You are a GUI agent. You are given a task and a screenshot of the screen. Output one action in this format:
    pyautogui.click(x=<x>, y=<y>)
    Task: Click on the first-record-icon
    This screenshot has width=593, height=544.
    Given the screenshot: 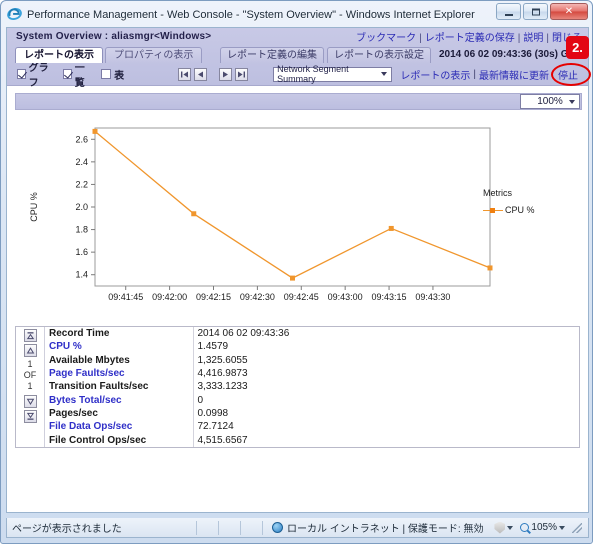 What is the action you would take?
    pyautogui.click(x=30, y=336)
    